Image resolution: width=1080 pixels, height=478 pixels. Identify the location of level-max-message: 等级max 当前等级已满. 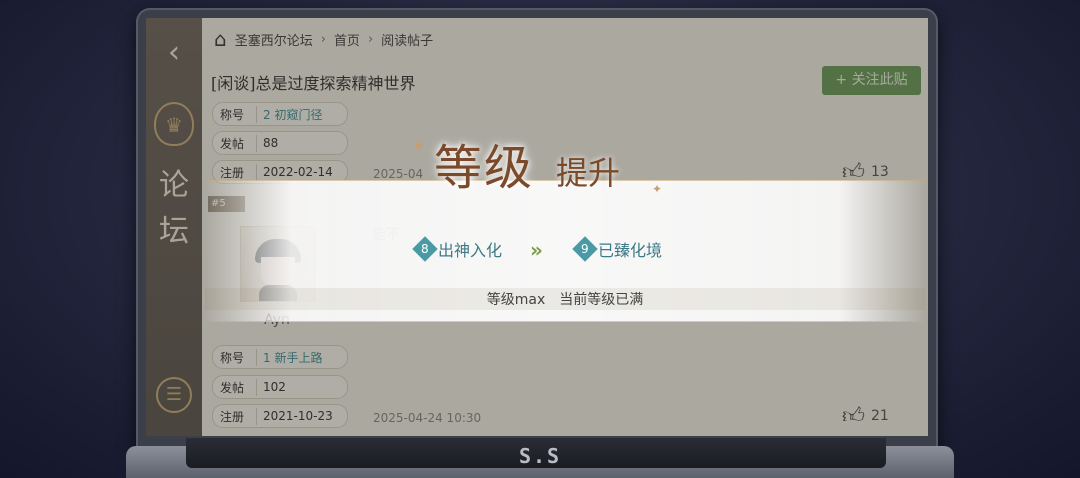
(565, 300).